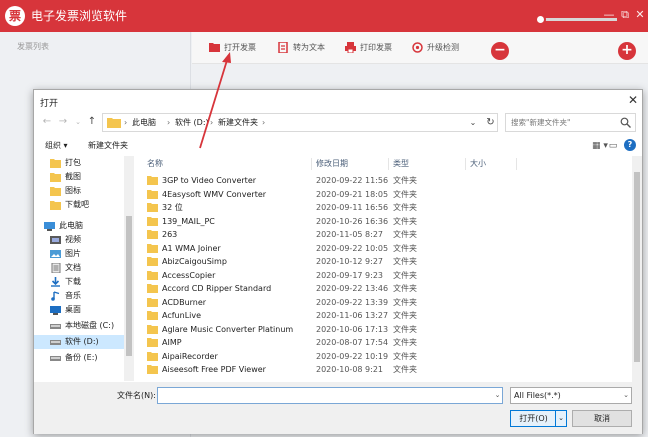  I want to click on file-list-scrollbar, so click(637, 269).